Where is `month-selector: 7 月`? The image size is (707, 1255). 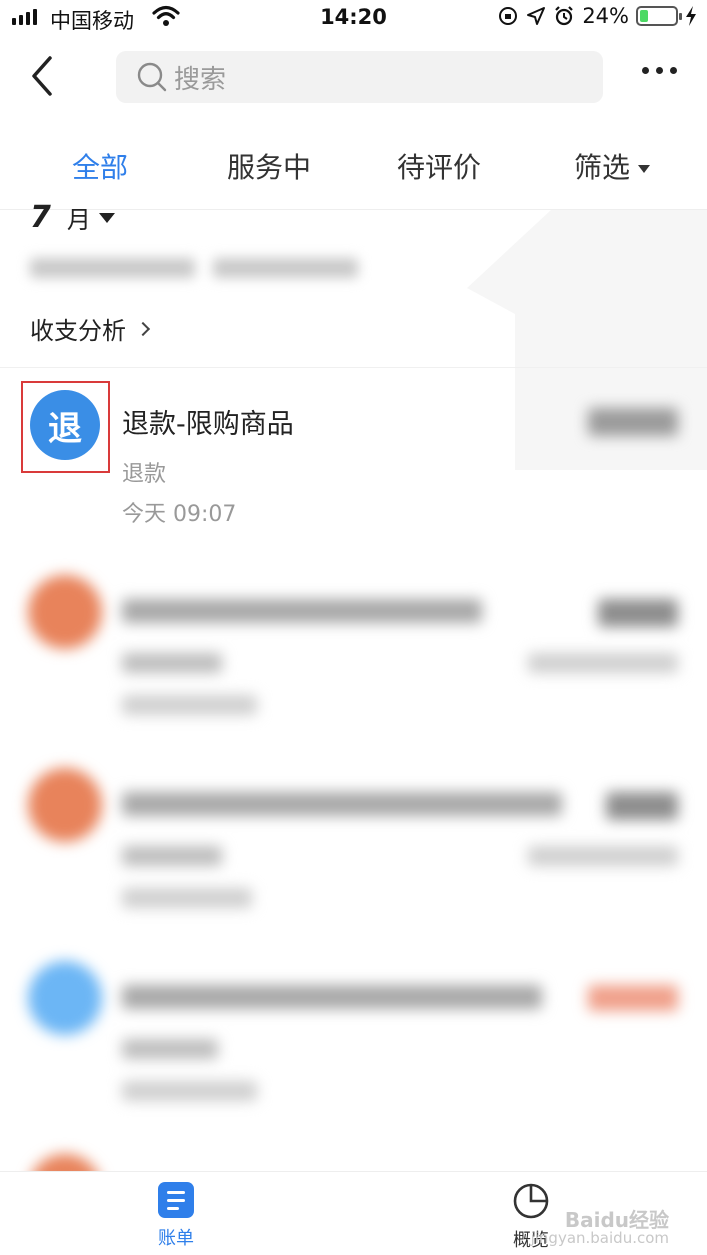
month-selector: 7 月 is located at coordinates (72, 217).